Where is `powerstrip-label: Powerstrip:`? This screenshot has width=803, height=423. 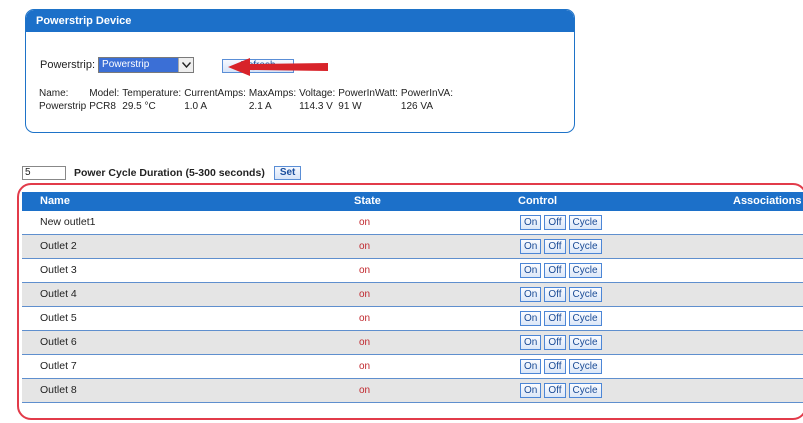
powerstrip-label: Powerstrip: is located at coordinates (68, 65).